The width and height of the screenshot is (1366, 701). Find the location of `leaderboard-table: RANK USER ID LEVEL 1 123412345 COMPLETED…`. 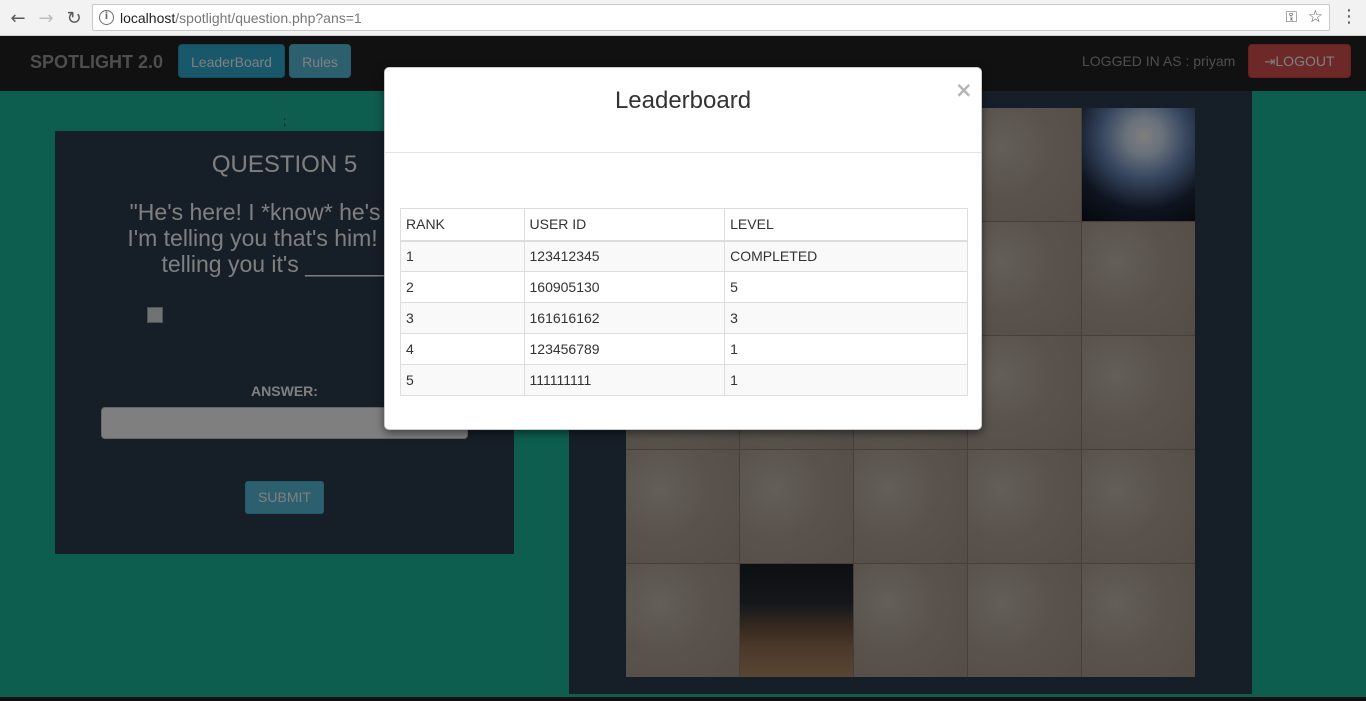

leaderboard-table: RANK USER ID LEVEL 1 123412345 COMPLETED… is located at coordinates (684, 302).